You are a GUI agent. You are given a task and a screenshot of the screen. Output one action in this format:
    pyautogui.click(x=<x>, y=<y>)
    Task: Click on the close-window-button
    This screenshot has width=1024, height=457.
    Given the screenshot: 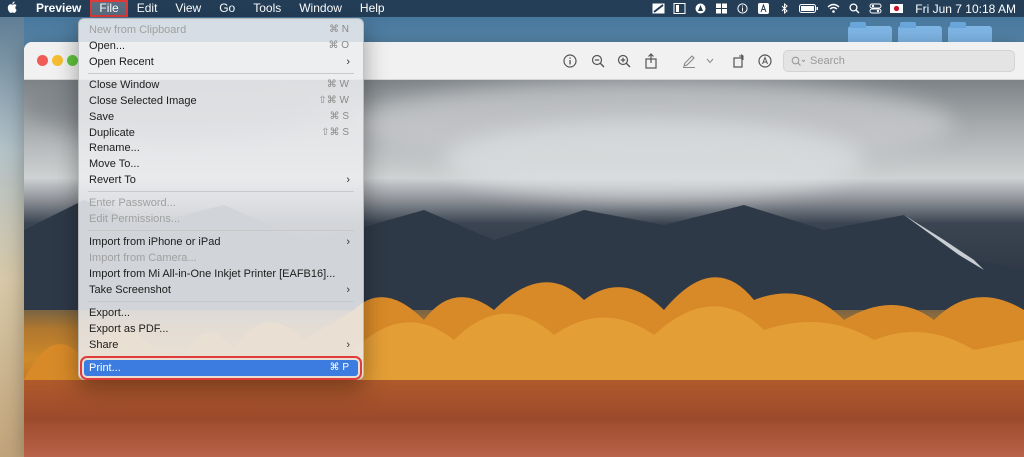 What is the action you would take?
    pyautogui.click(x=42, y=60)
    